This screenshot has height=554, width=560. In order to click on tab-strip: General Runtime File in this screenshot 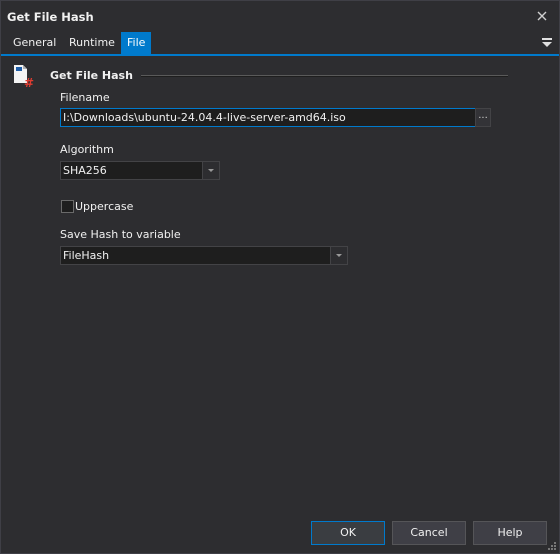, I will do `click(280, 44)`.